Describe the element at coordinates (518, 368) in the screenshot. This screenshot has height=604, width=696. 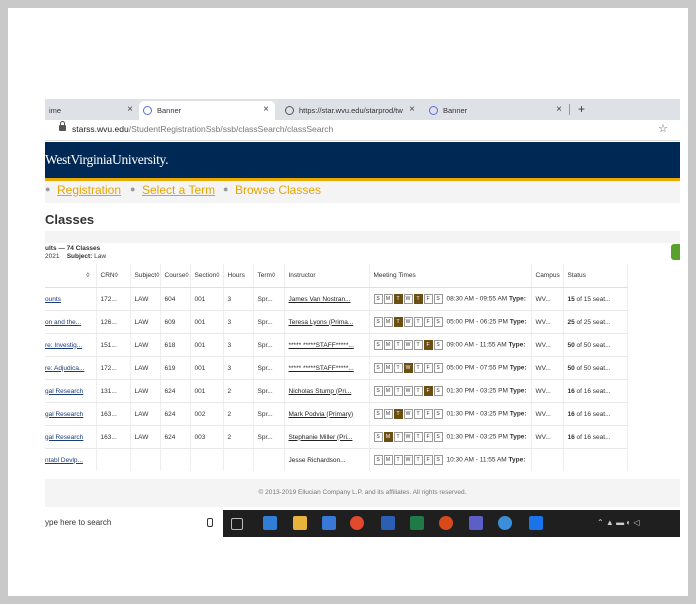
I see `type-label: Type:` at that location.